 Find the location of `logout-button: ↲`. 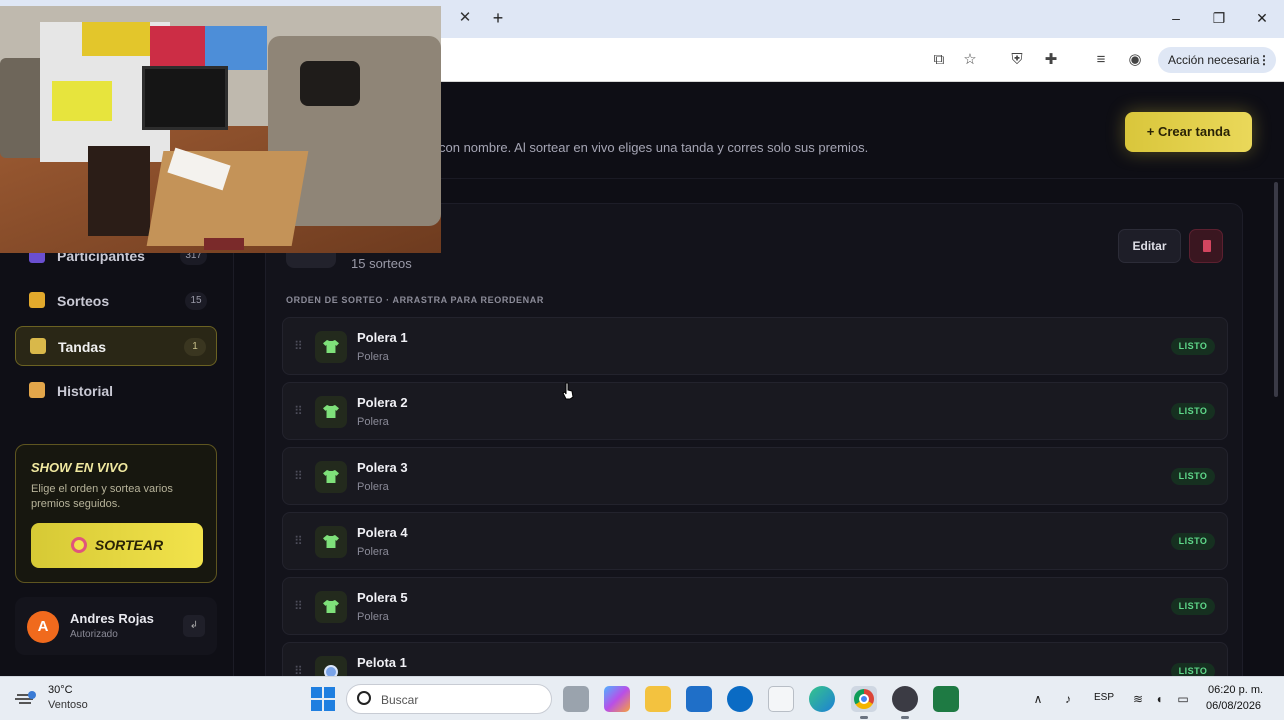

logout-button: ↲ is located at coordinates (194, 626).